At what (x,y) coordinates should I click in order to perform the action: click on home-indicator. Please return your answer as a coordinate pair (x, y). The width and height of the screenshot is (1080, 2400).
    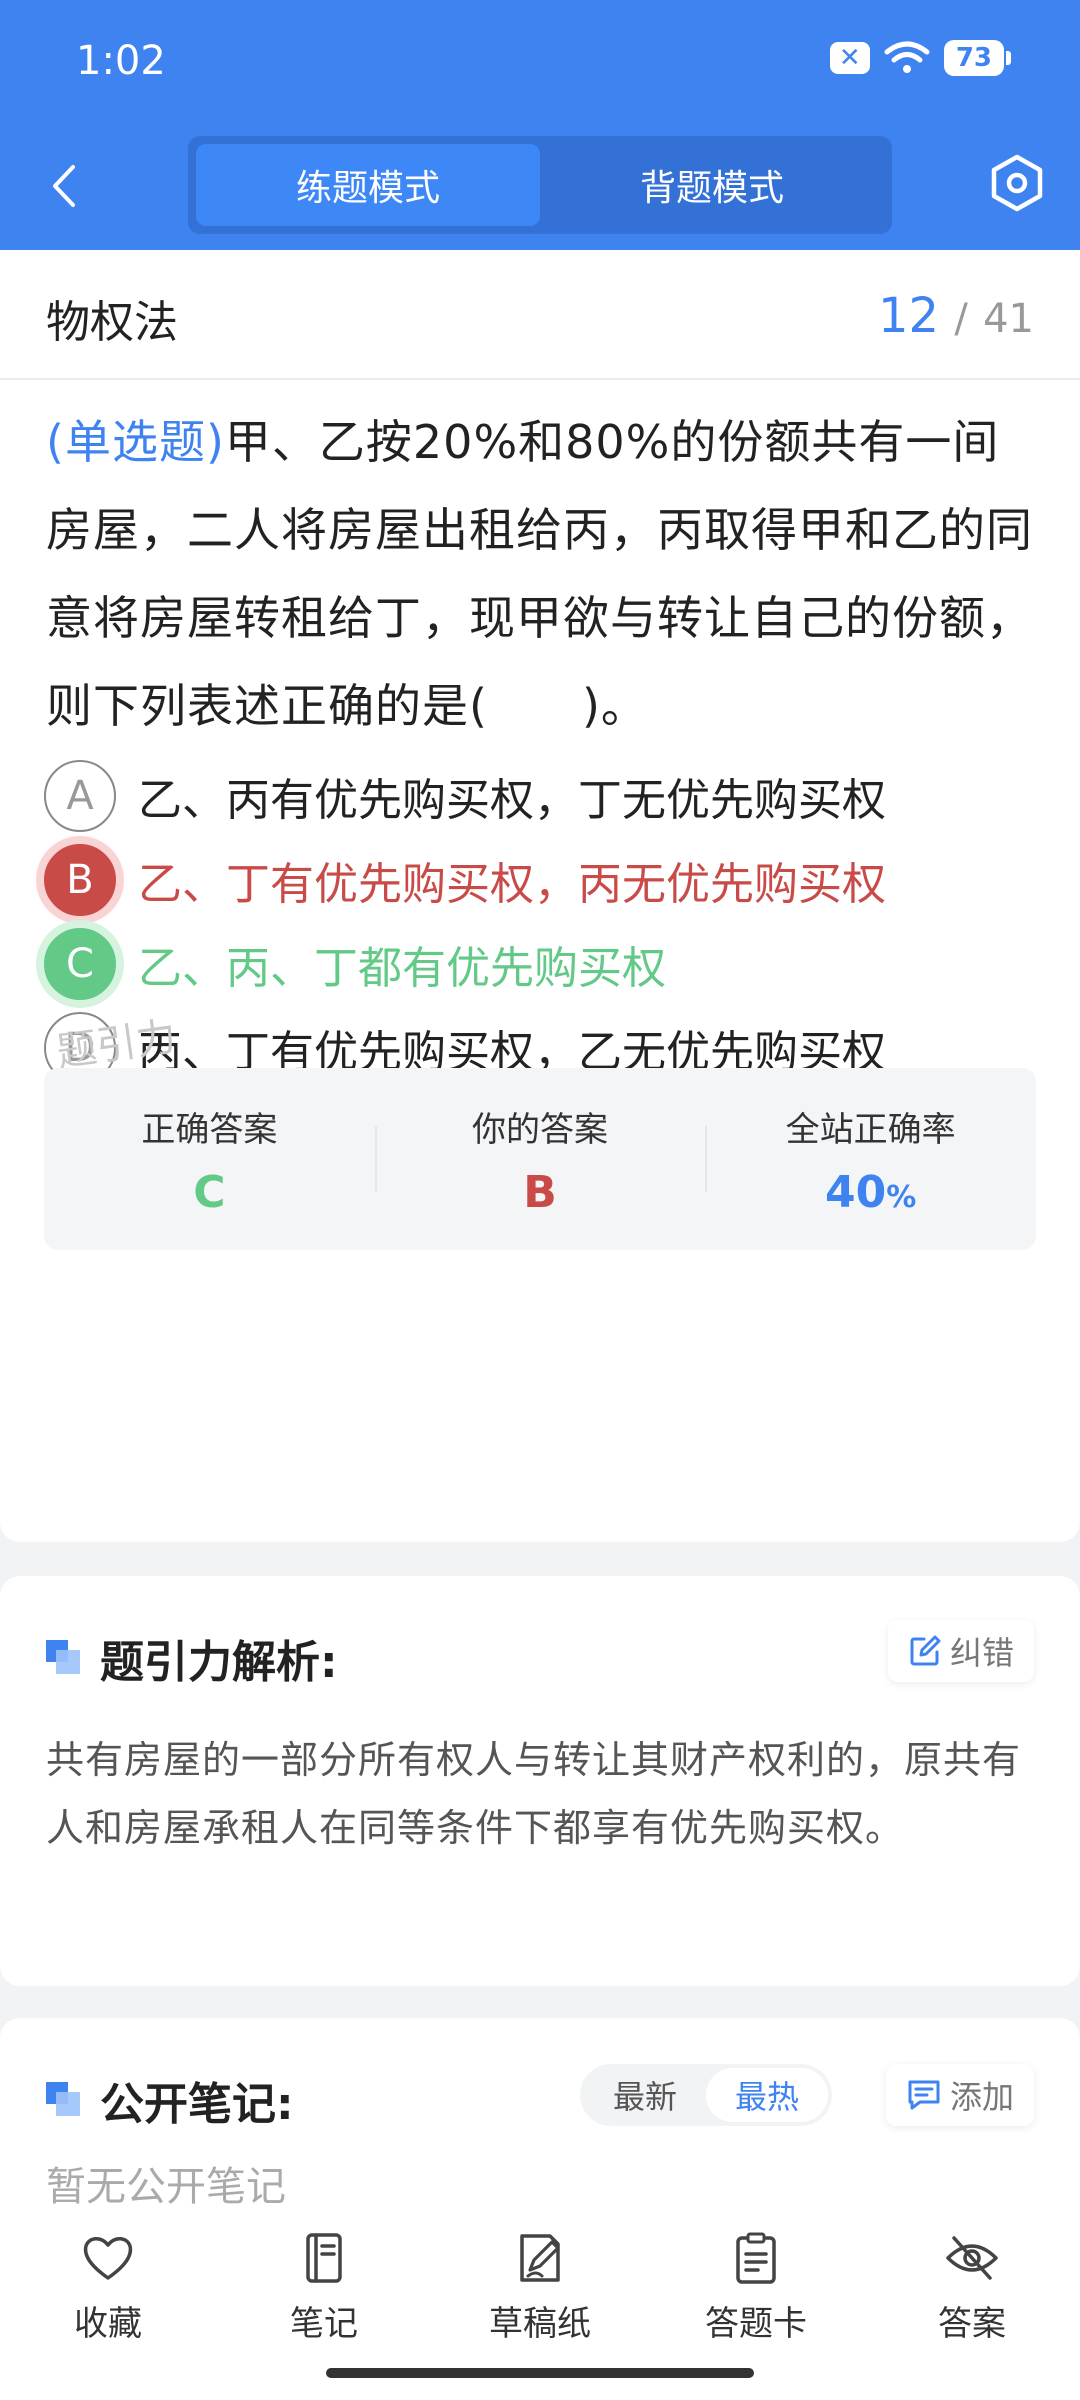
    Looking at the image, I should click on (540, 2373).